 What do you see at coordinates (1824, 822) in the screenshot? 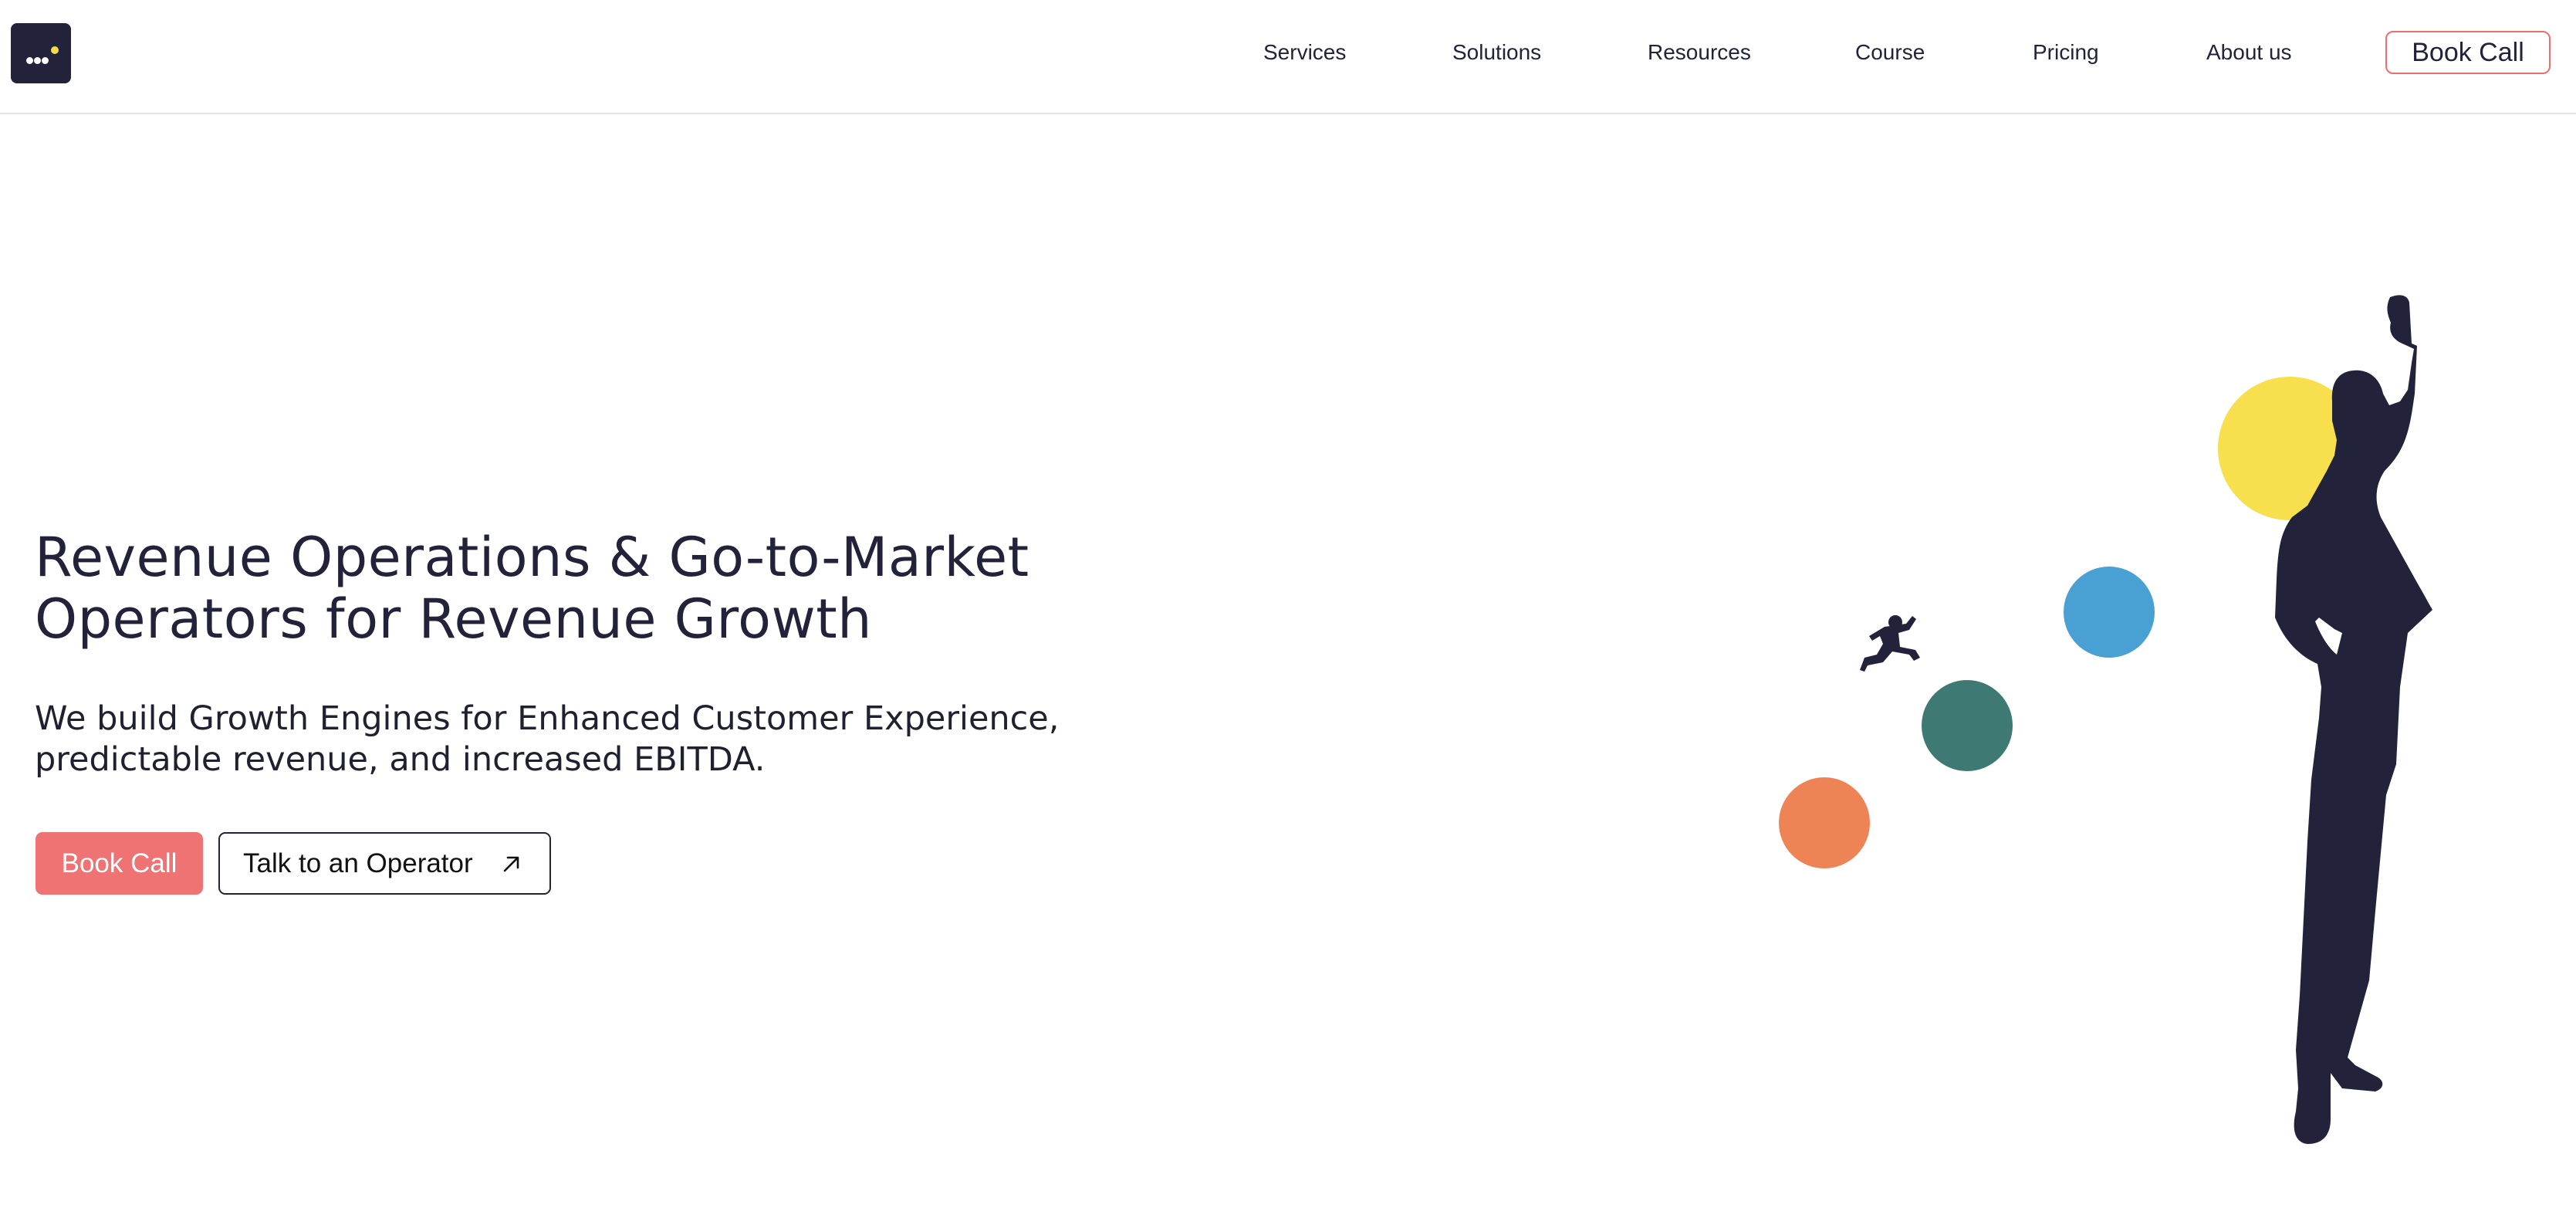
I see `orange-circle` at bounding box center [1824, 822].